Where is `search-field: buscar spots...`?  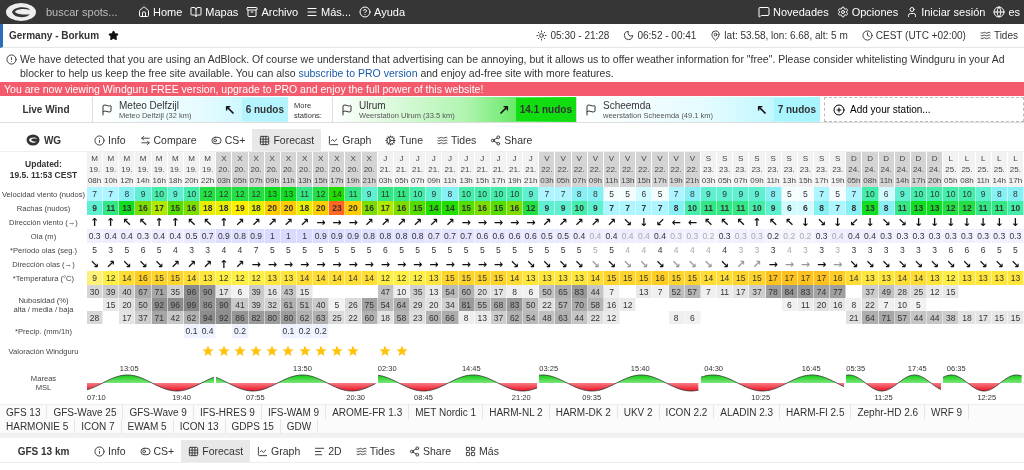
search-field: buscar spots... is located at coordinates (88, 12).